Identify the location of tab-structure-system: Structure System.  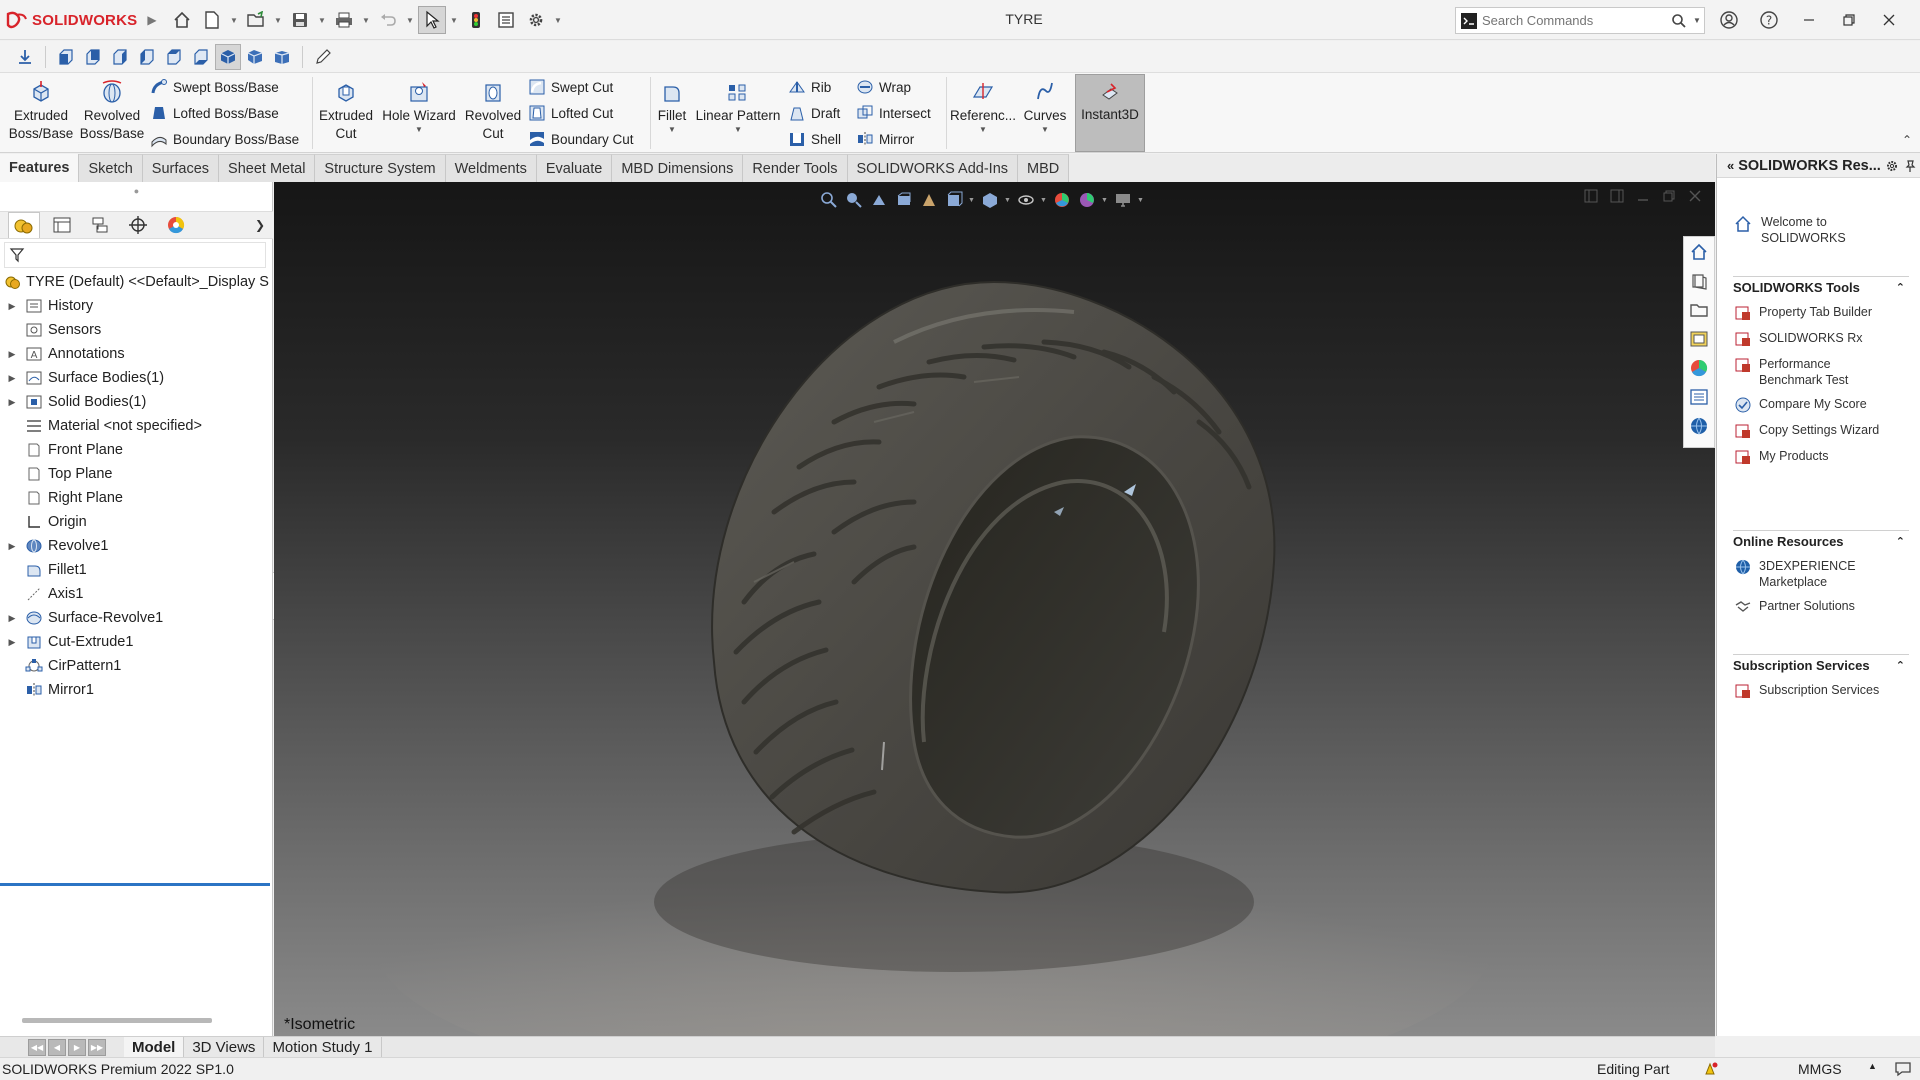
(380, 168).